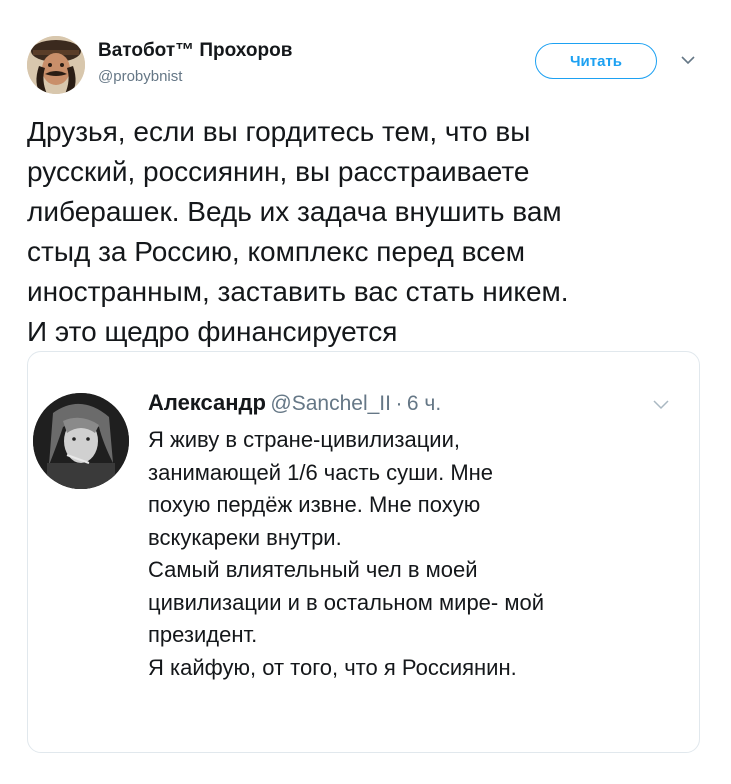 The width and height of the screenshot is (731, 784). I want to click on quoted-tweet-header: Александр @Sanchel_II · 6 ч., so click(294, 403).